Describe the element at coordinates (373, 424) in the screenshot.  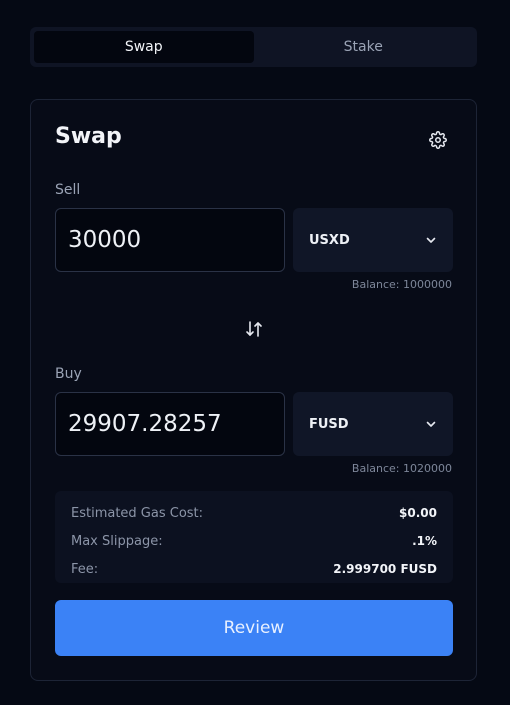
I see `buy-token-select: FUSD` at that location.